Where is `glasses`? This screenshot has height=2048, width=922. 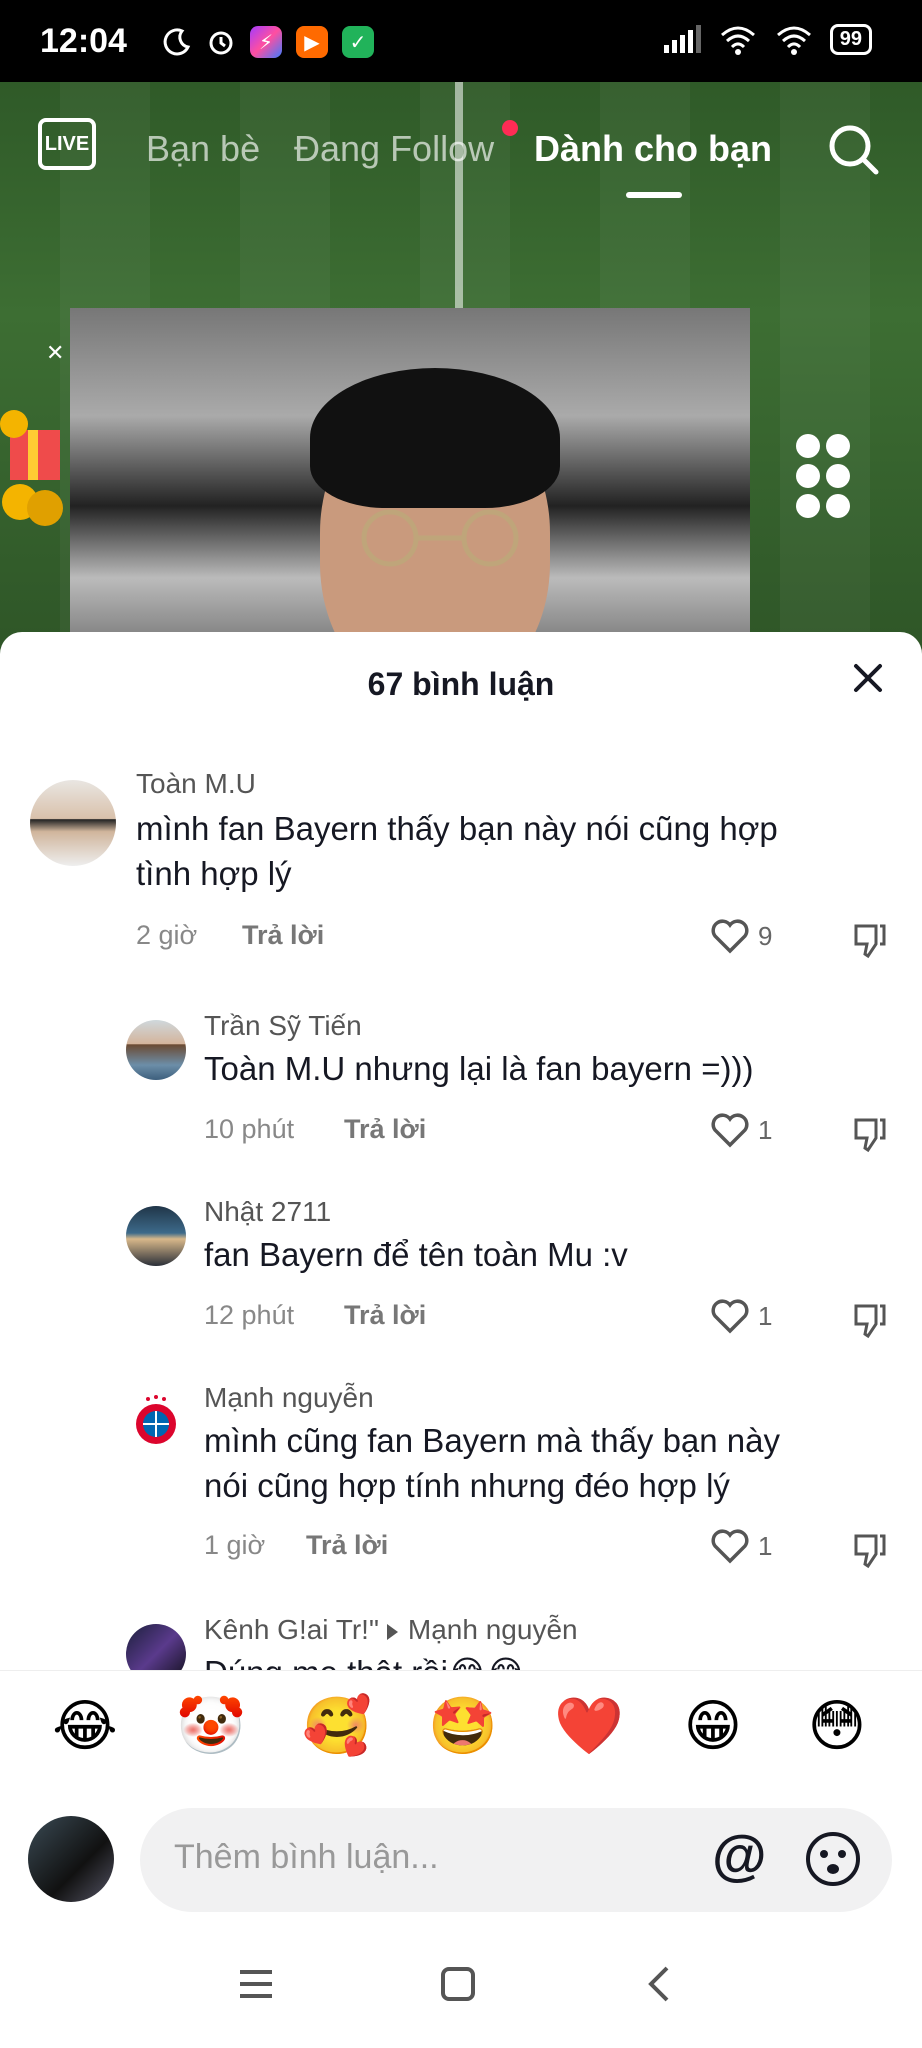
glasses is located at coordinates (440, 538).